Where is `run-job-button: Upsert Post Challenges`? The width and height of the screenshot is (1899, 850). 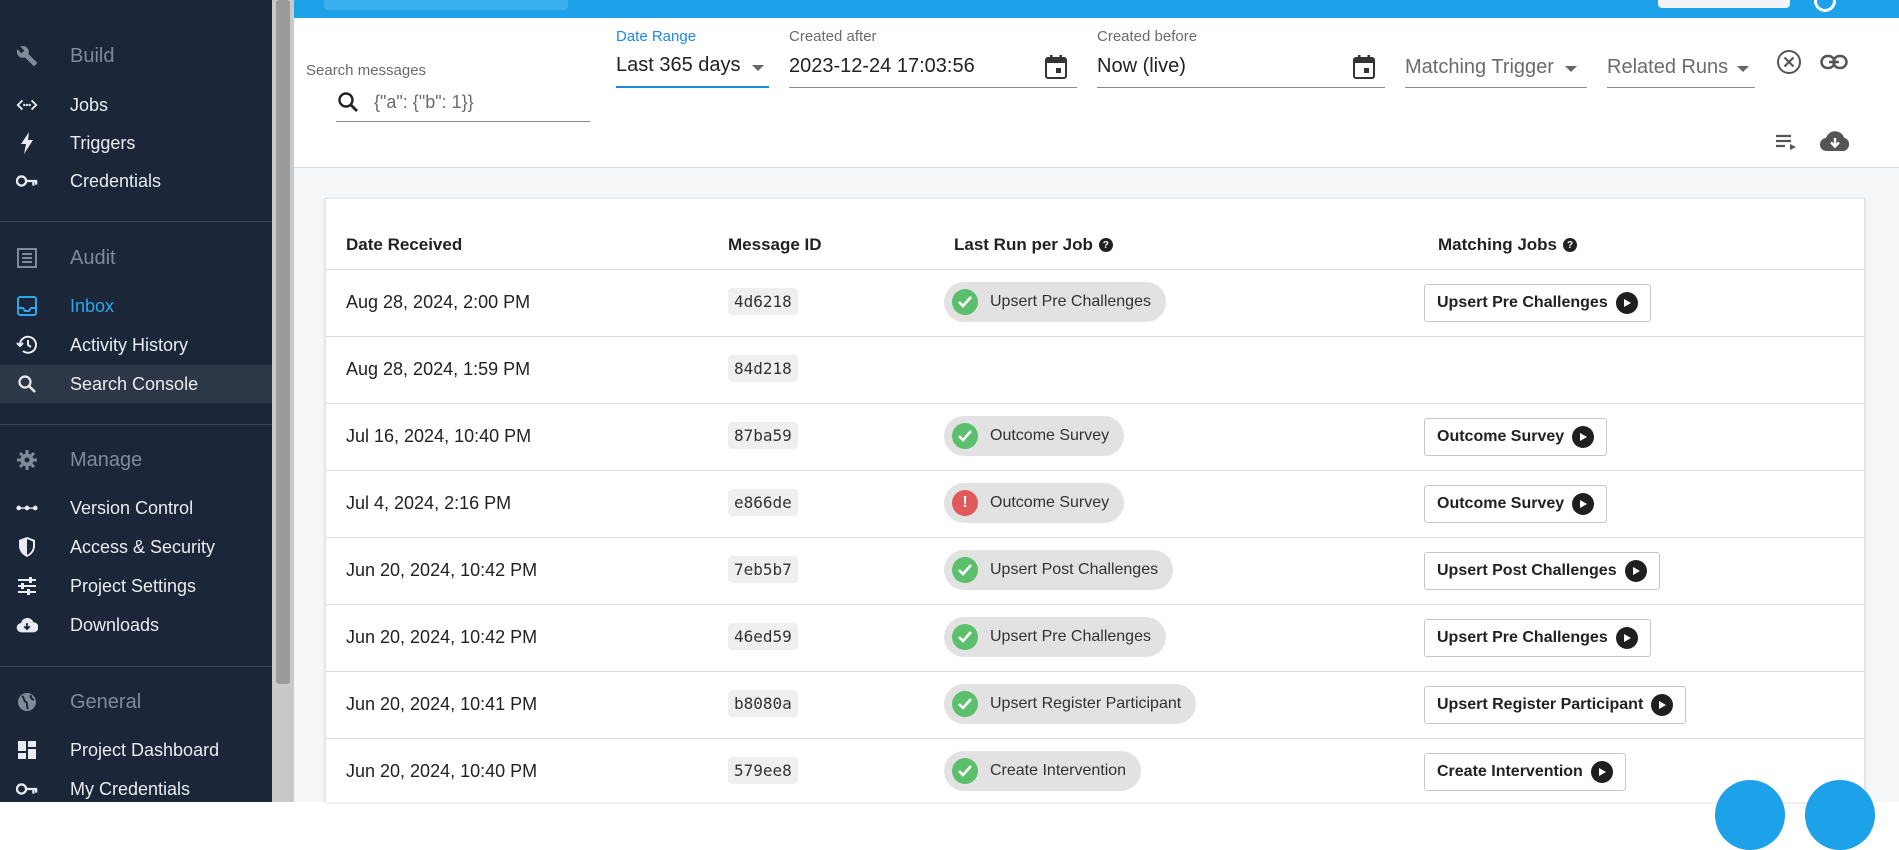 run-job-button: Upsert Post Challenges is located at coordinates (1542, 571).